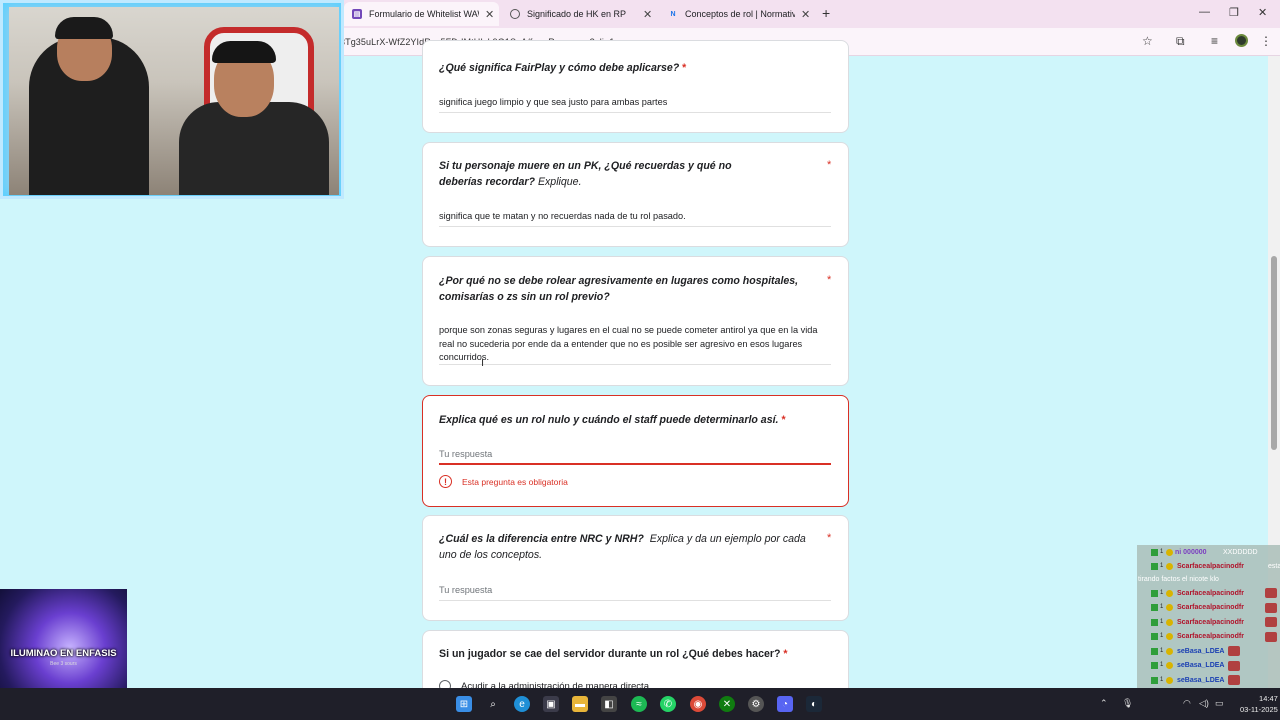  Describe the element at coordinates (1214, 41) in the screenshot. I see `media-control-icon: ≡` at that location.